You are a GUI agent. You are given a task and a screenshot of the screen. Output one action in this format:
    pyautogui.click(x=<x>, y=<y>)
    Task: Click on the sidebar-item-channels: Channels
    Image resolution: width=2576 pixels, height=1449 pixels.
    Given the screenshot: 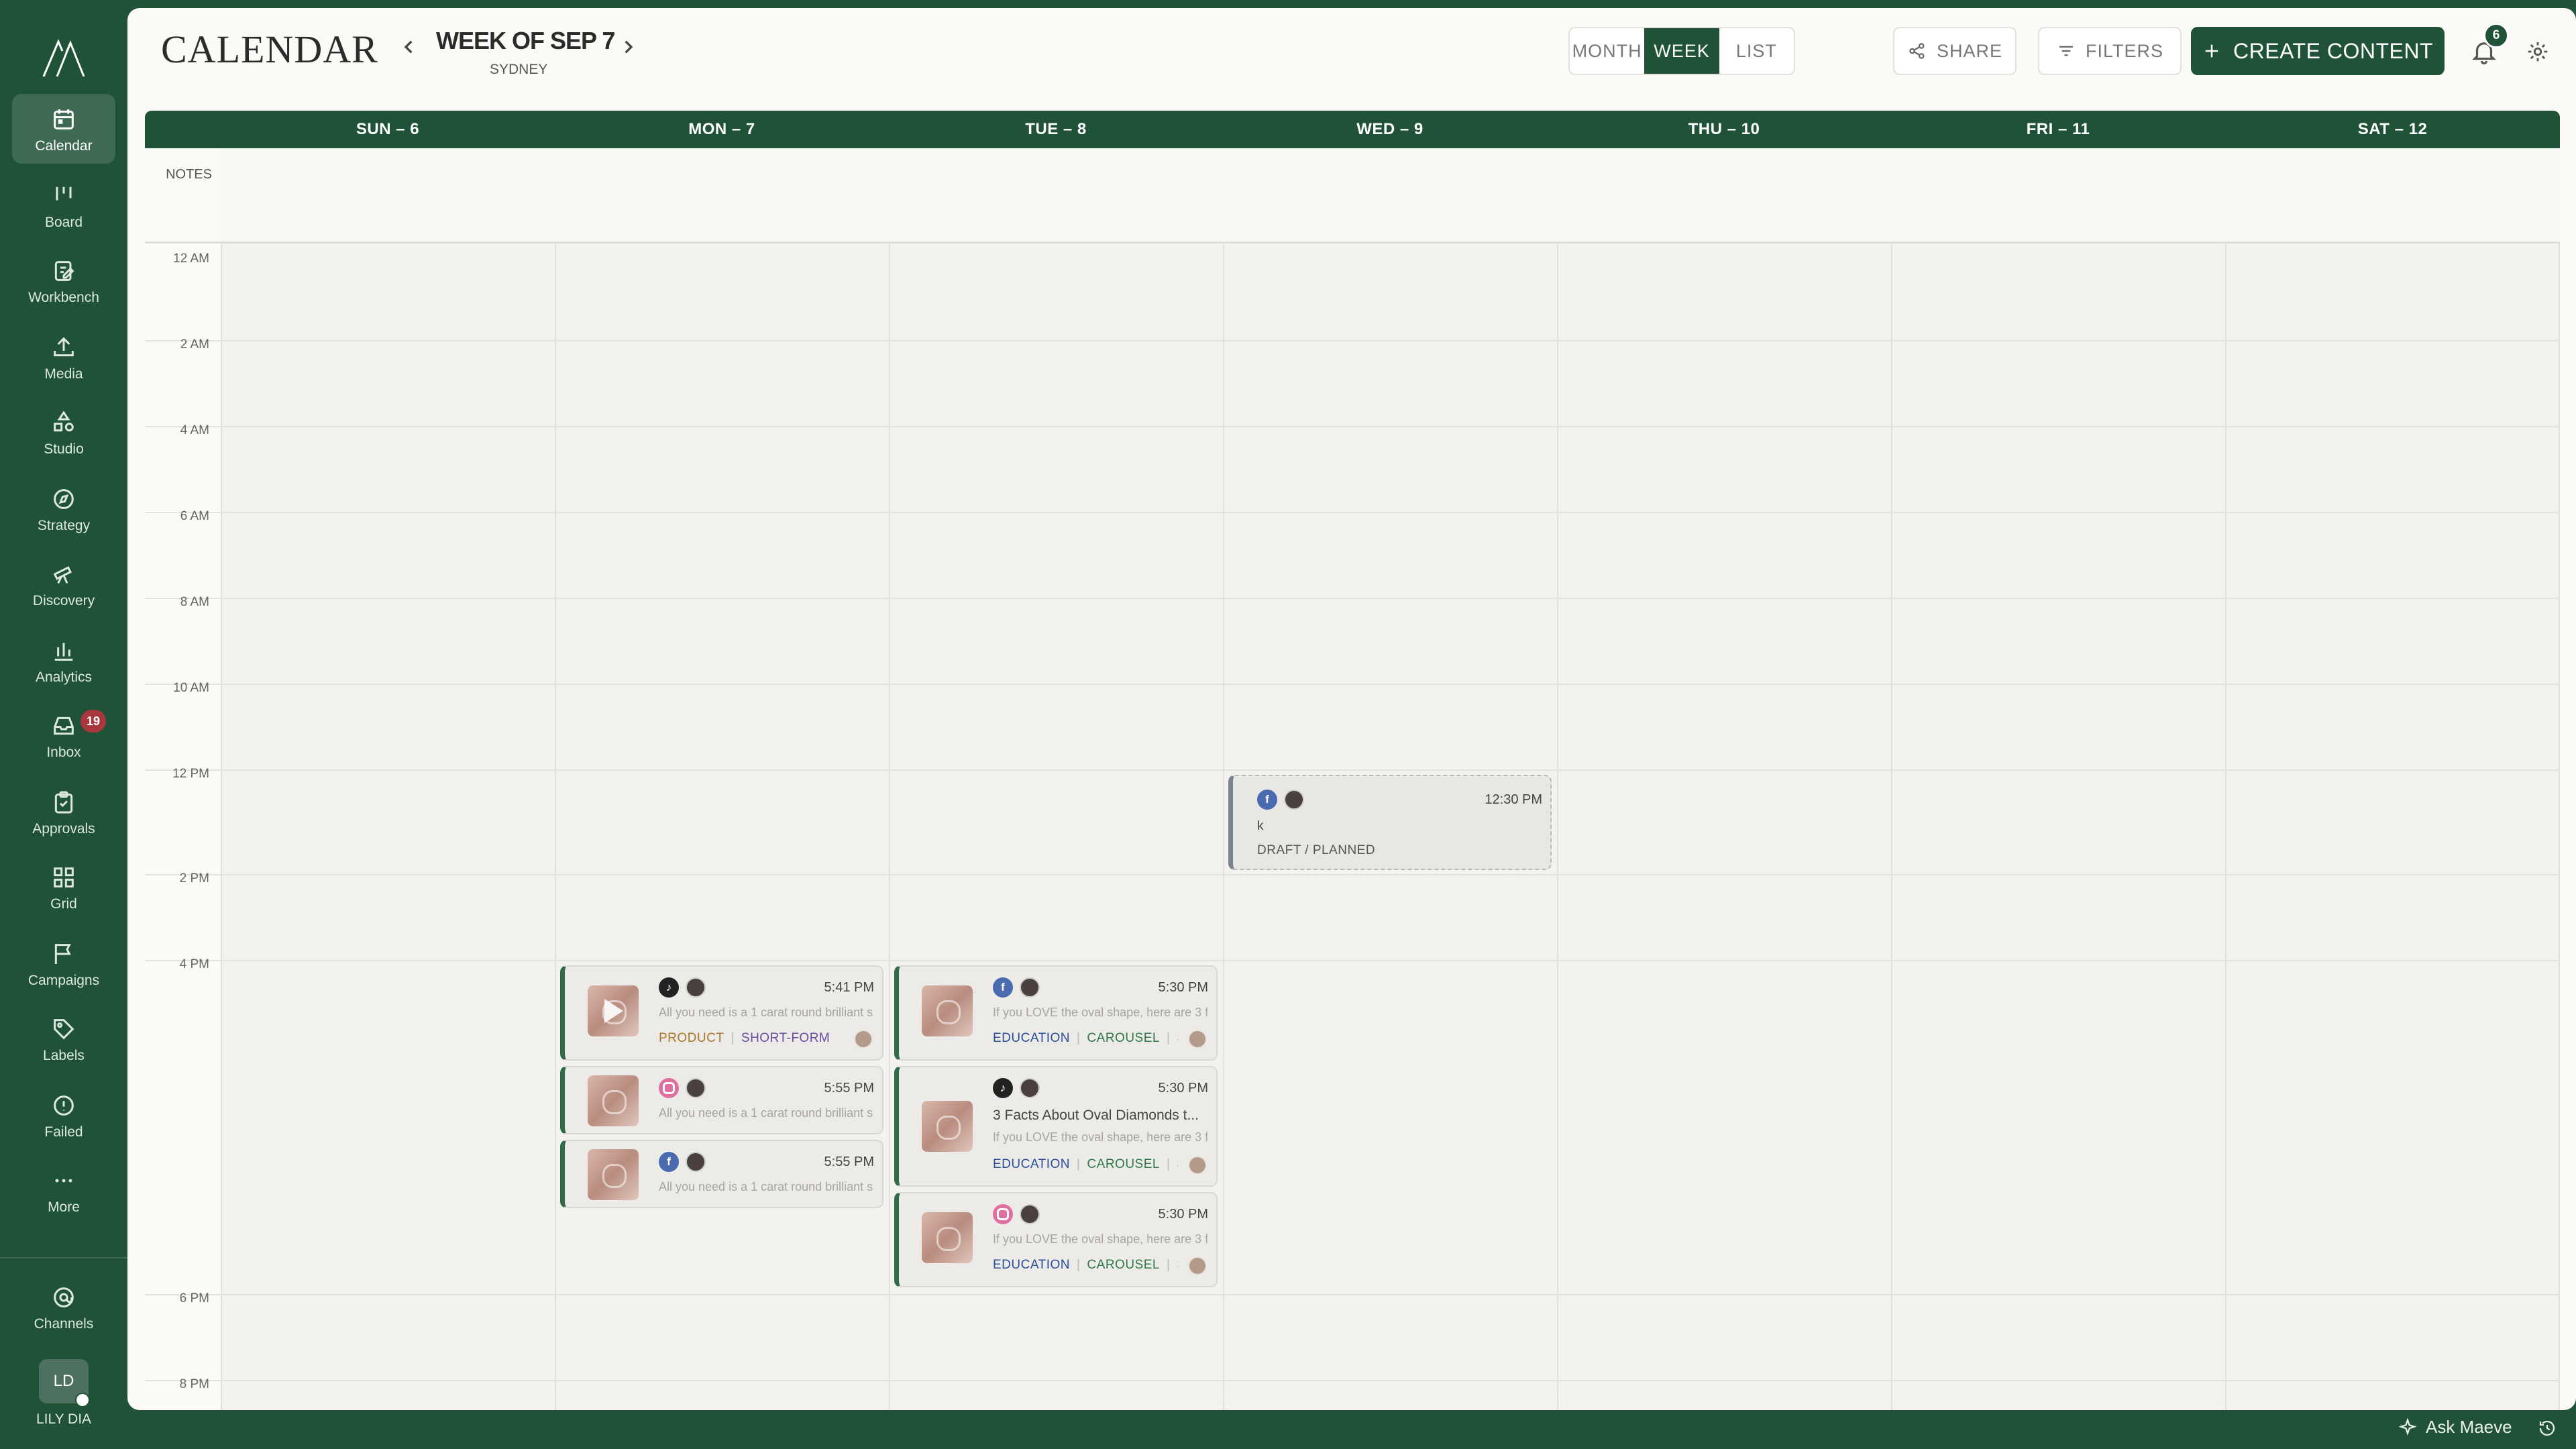 What is the action you would take?
    pyautogui.click(x=63, y=1307)
    